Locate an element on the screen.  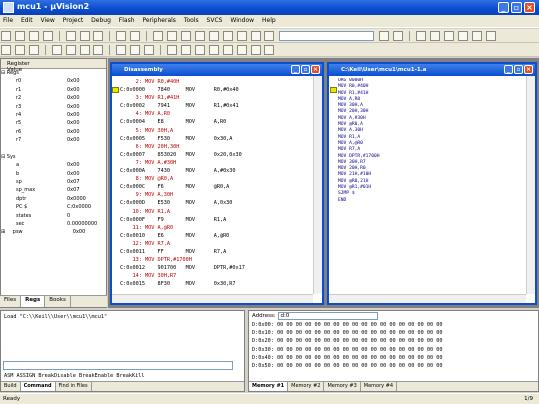
performance-analyzer-icon is located at coordinates (255, 50).